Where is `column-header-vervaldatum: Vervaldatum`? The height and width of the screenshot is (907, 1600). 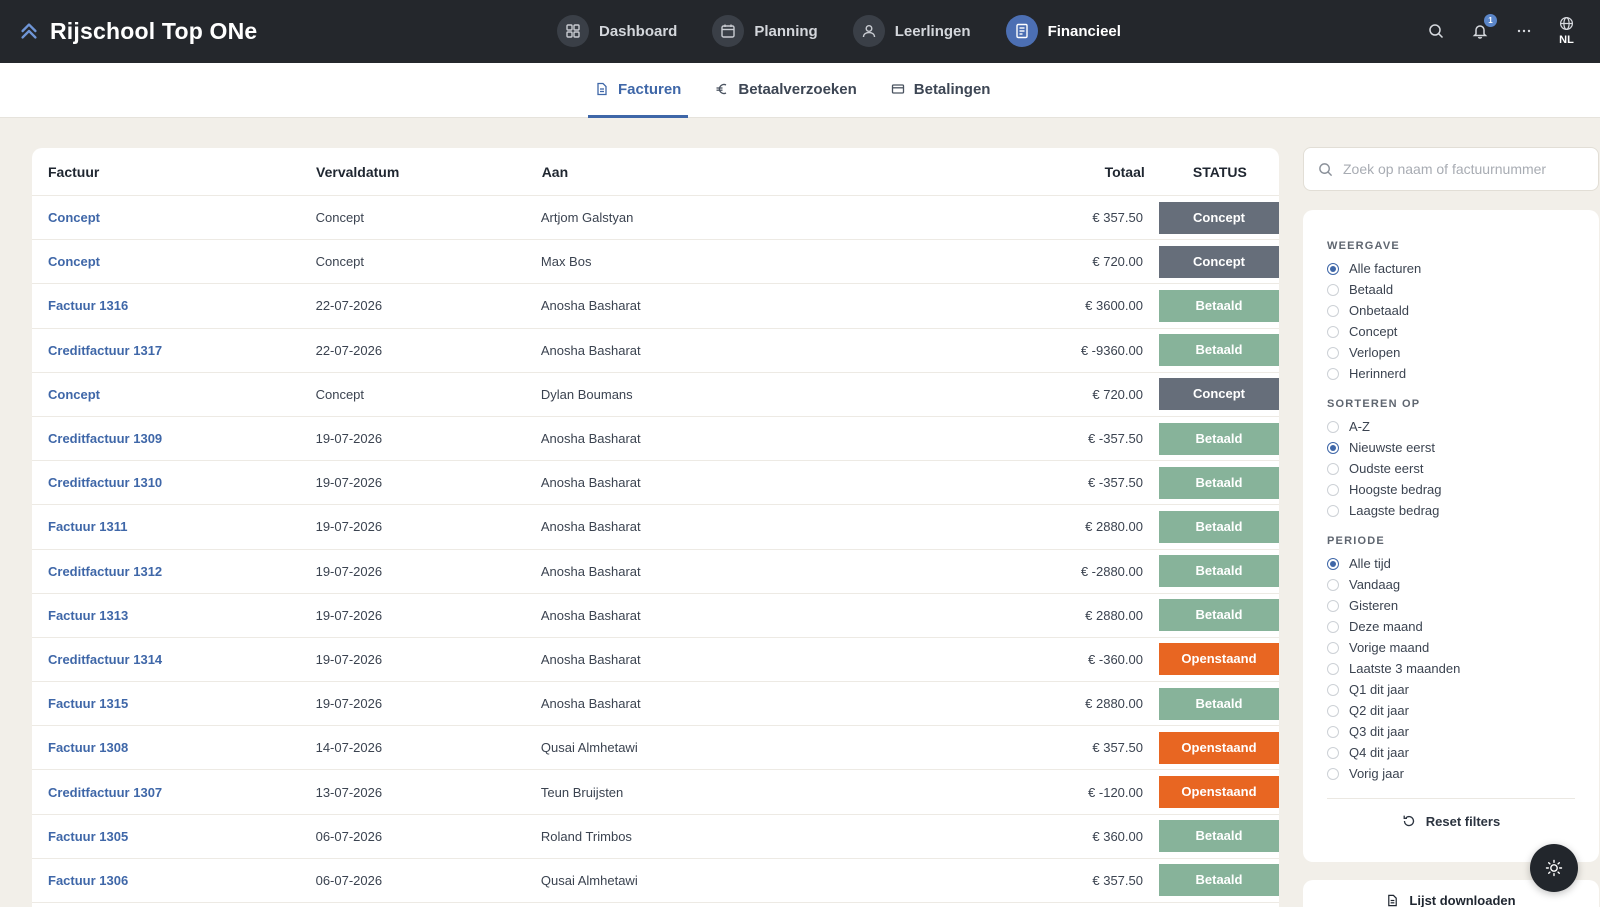
column-header-vervaldatum: Vervaldatum is located at coordinates (429, 172).